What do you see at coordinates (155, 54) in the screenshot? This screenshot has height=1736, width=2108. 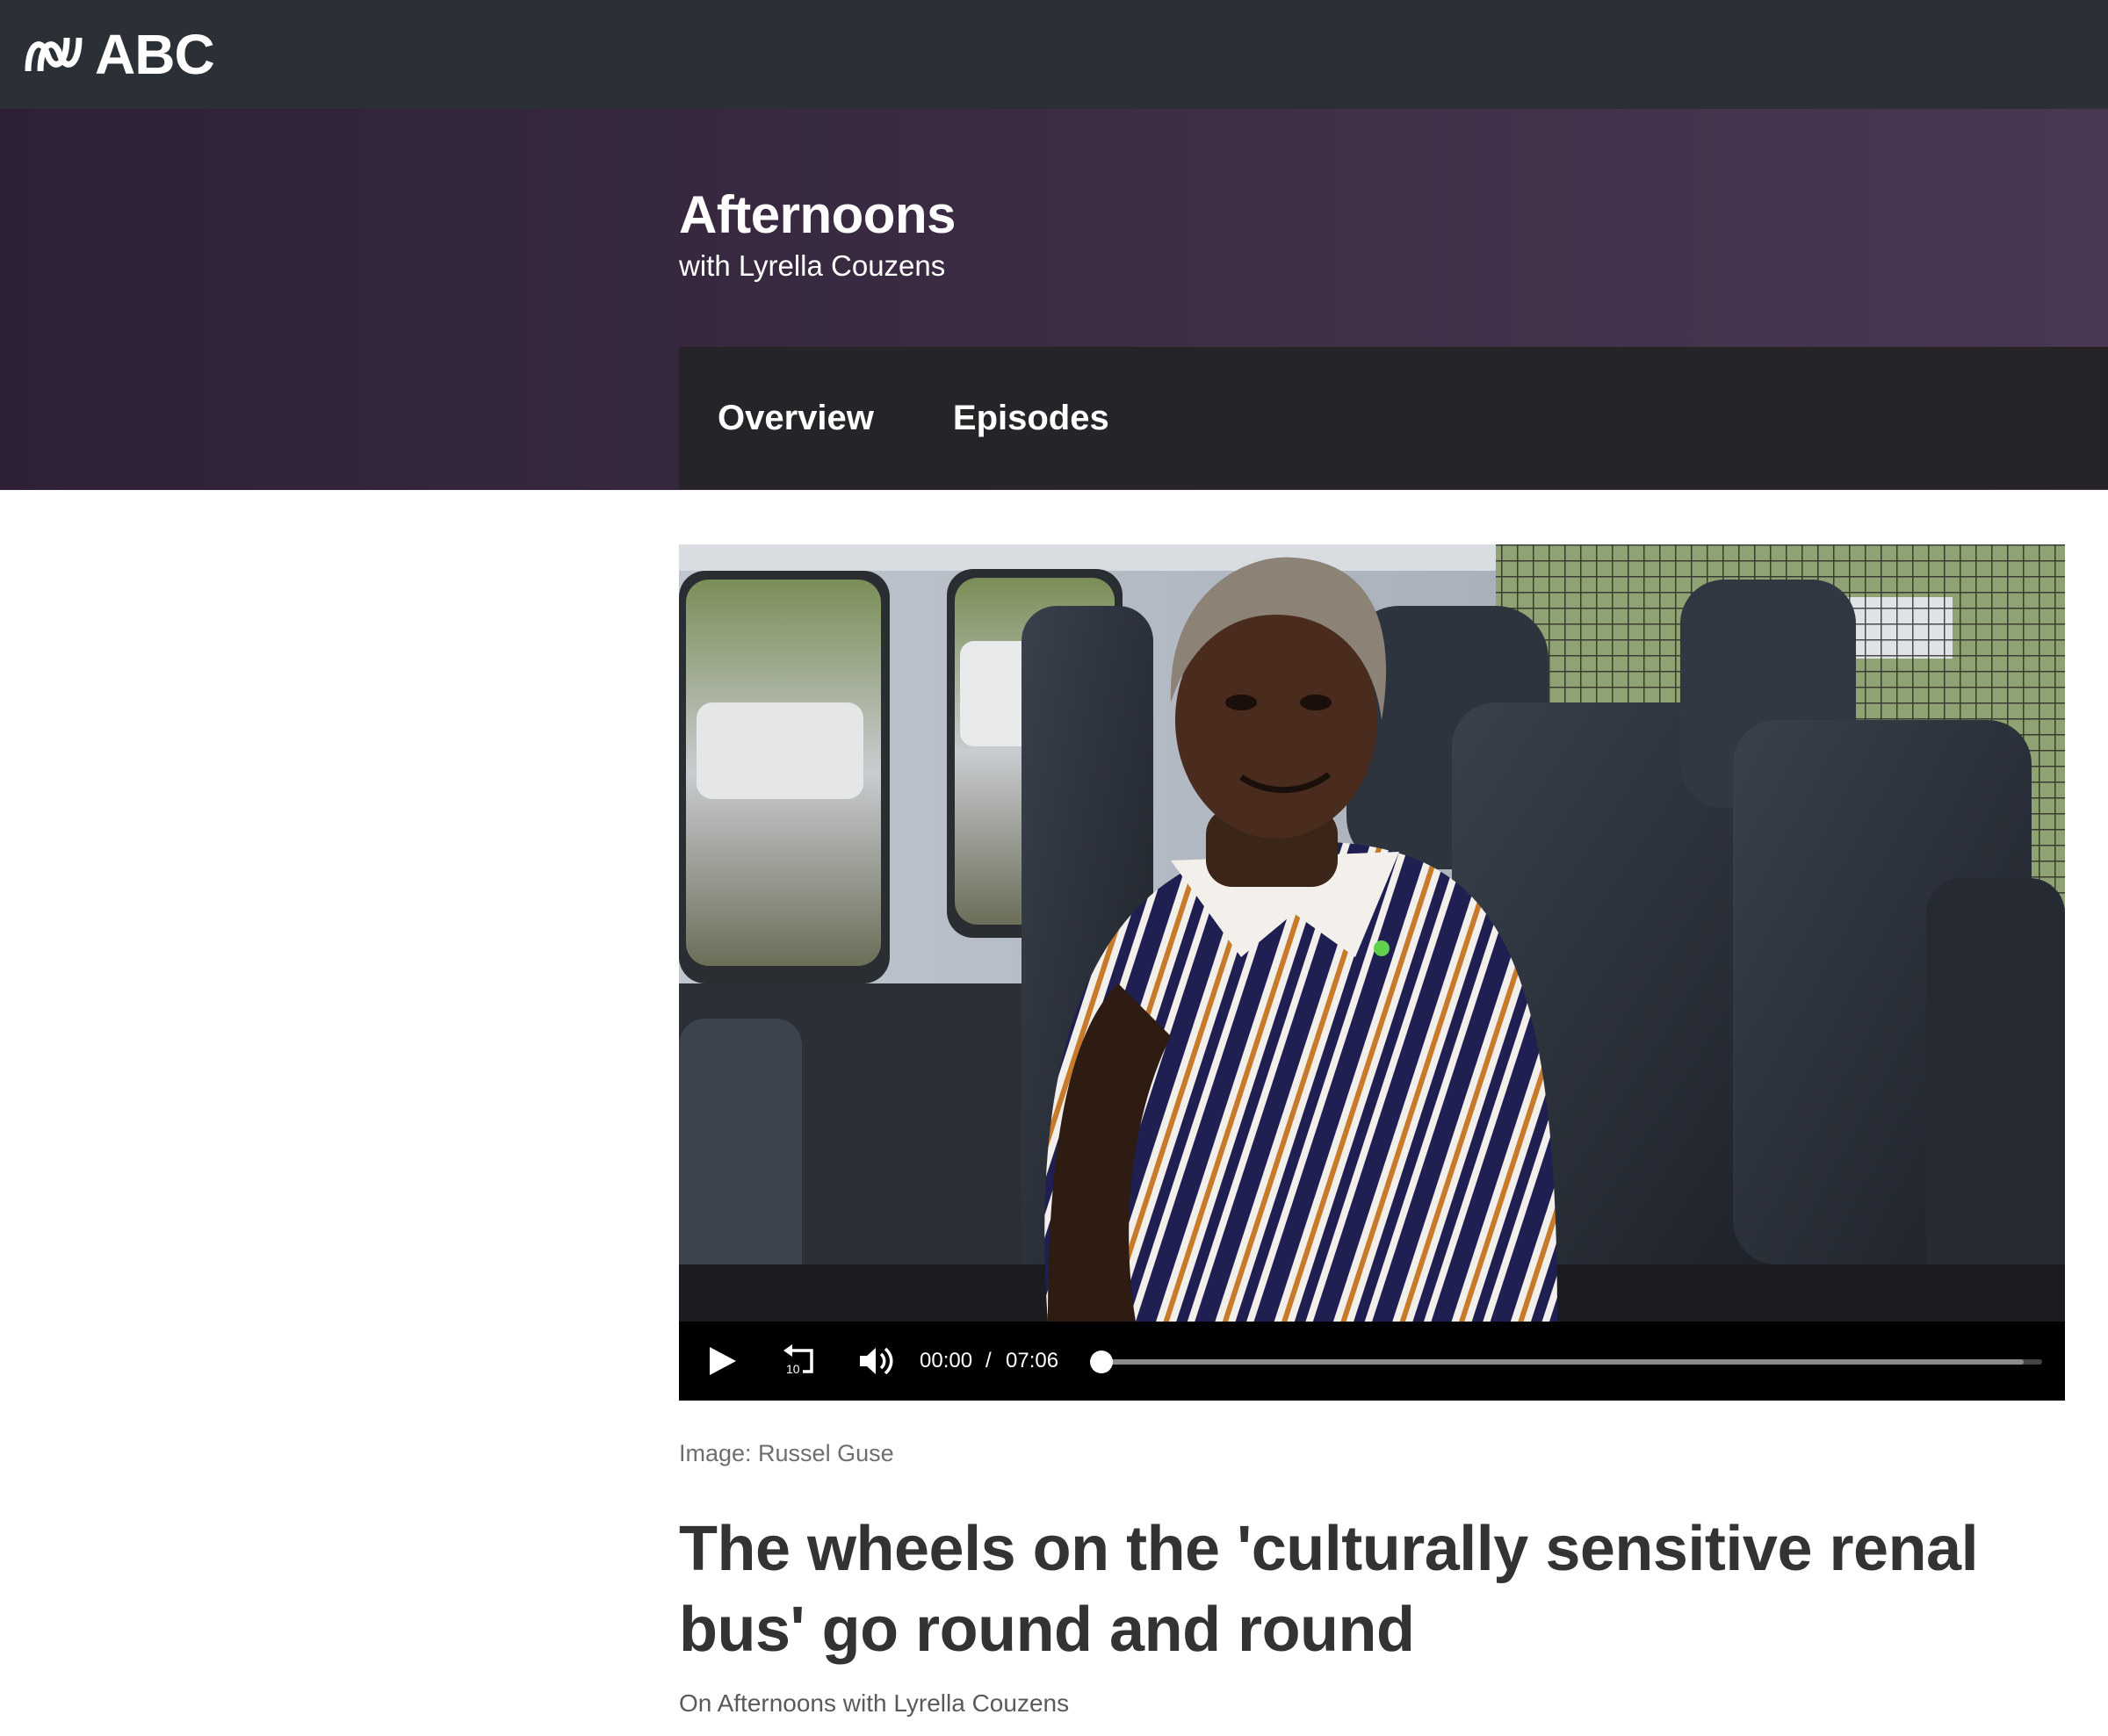 I see `abc-logo-text: ABC` at bounding box center [155, 54].